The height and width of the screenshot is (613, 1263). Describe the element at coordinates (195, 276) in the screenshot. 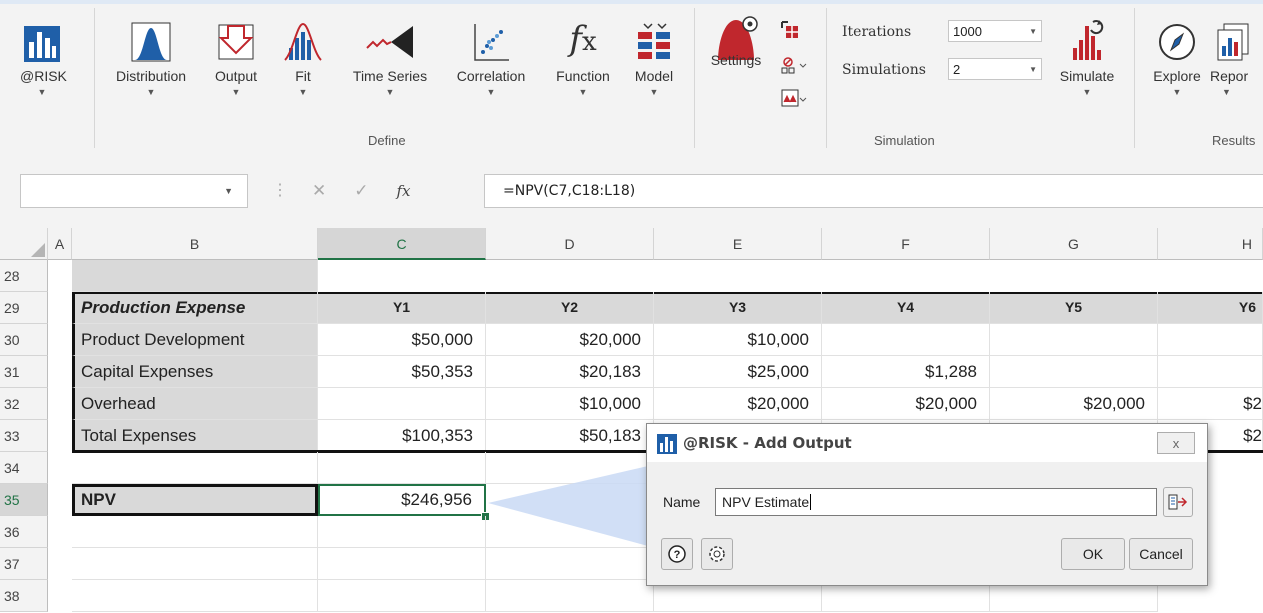

I see `cell-b28` at that location.